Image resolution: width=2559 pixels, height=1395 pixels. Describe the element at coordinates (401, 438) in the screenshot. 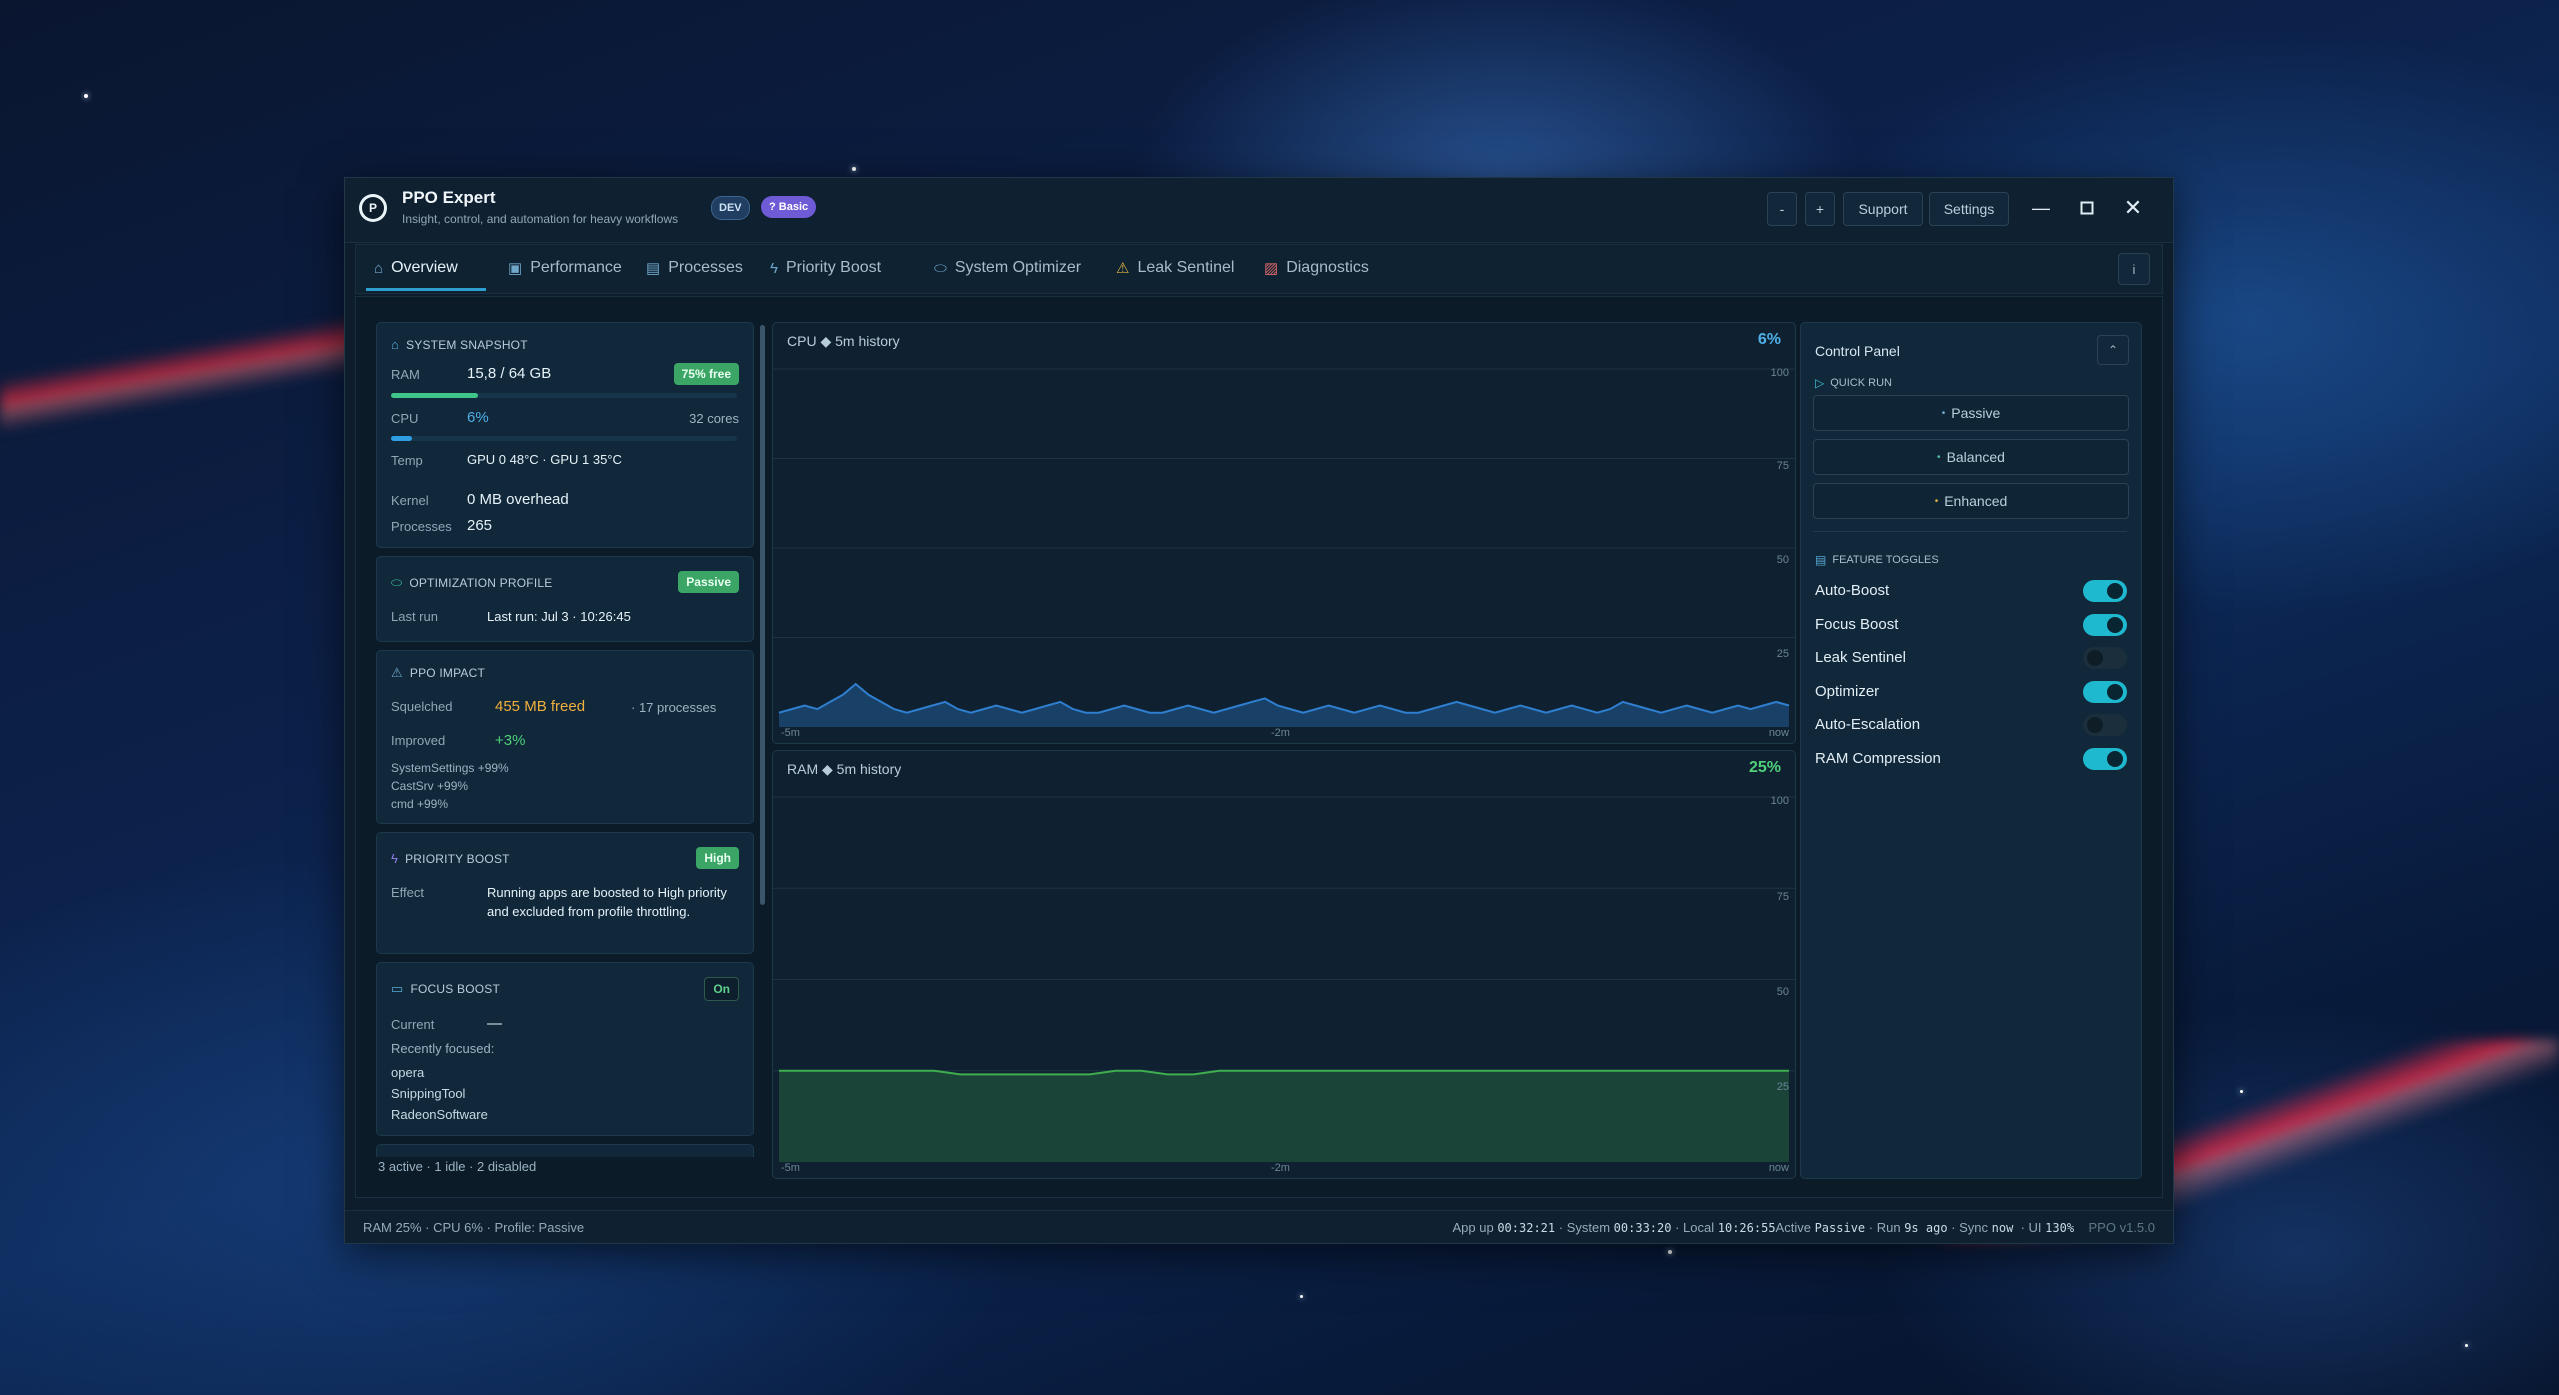

I see `cpu-usage-fill` at that location.